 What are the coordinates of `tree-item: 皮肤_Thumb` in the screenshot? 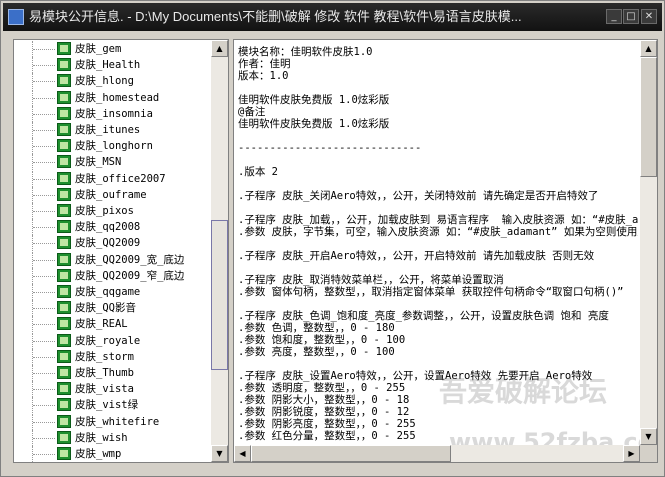 It's located at (112, 373).